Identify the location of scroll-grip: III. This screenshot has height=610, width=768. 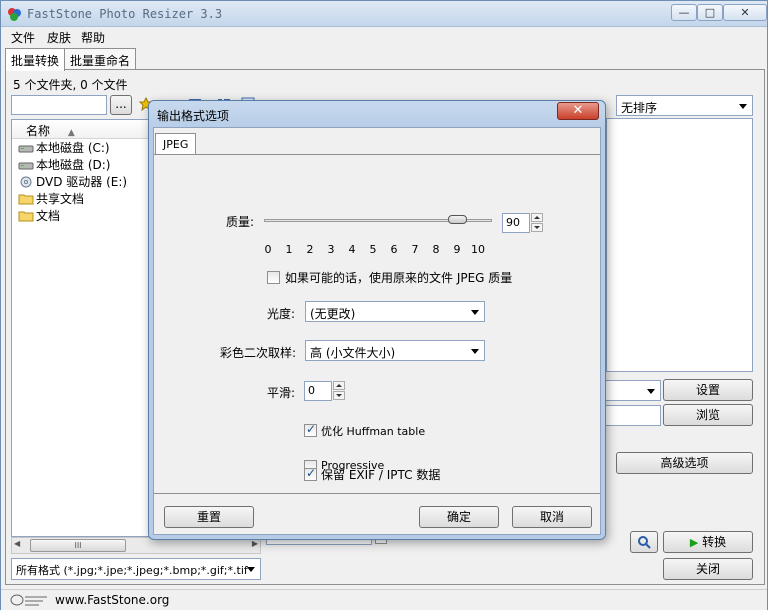
(78, 545).